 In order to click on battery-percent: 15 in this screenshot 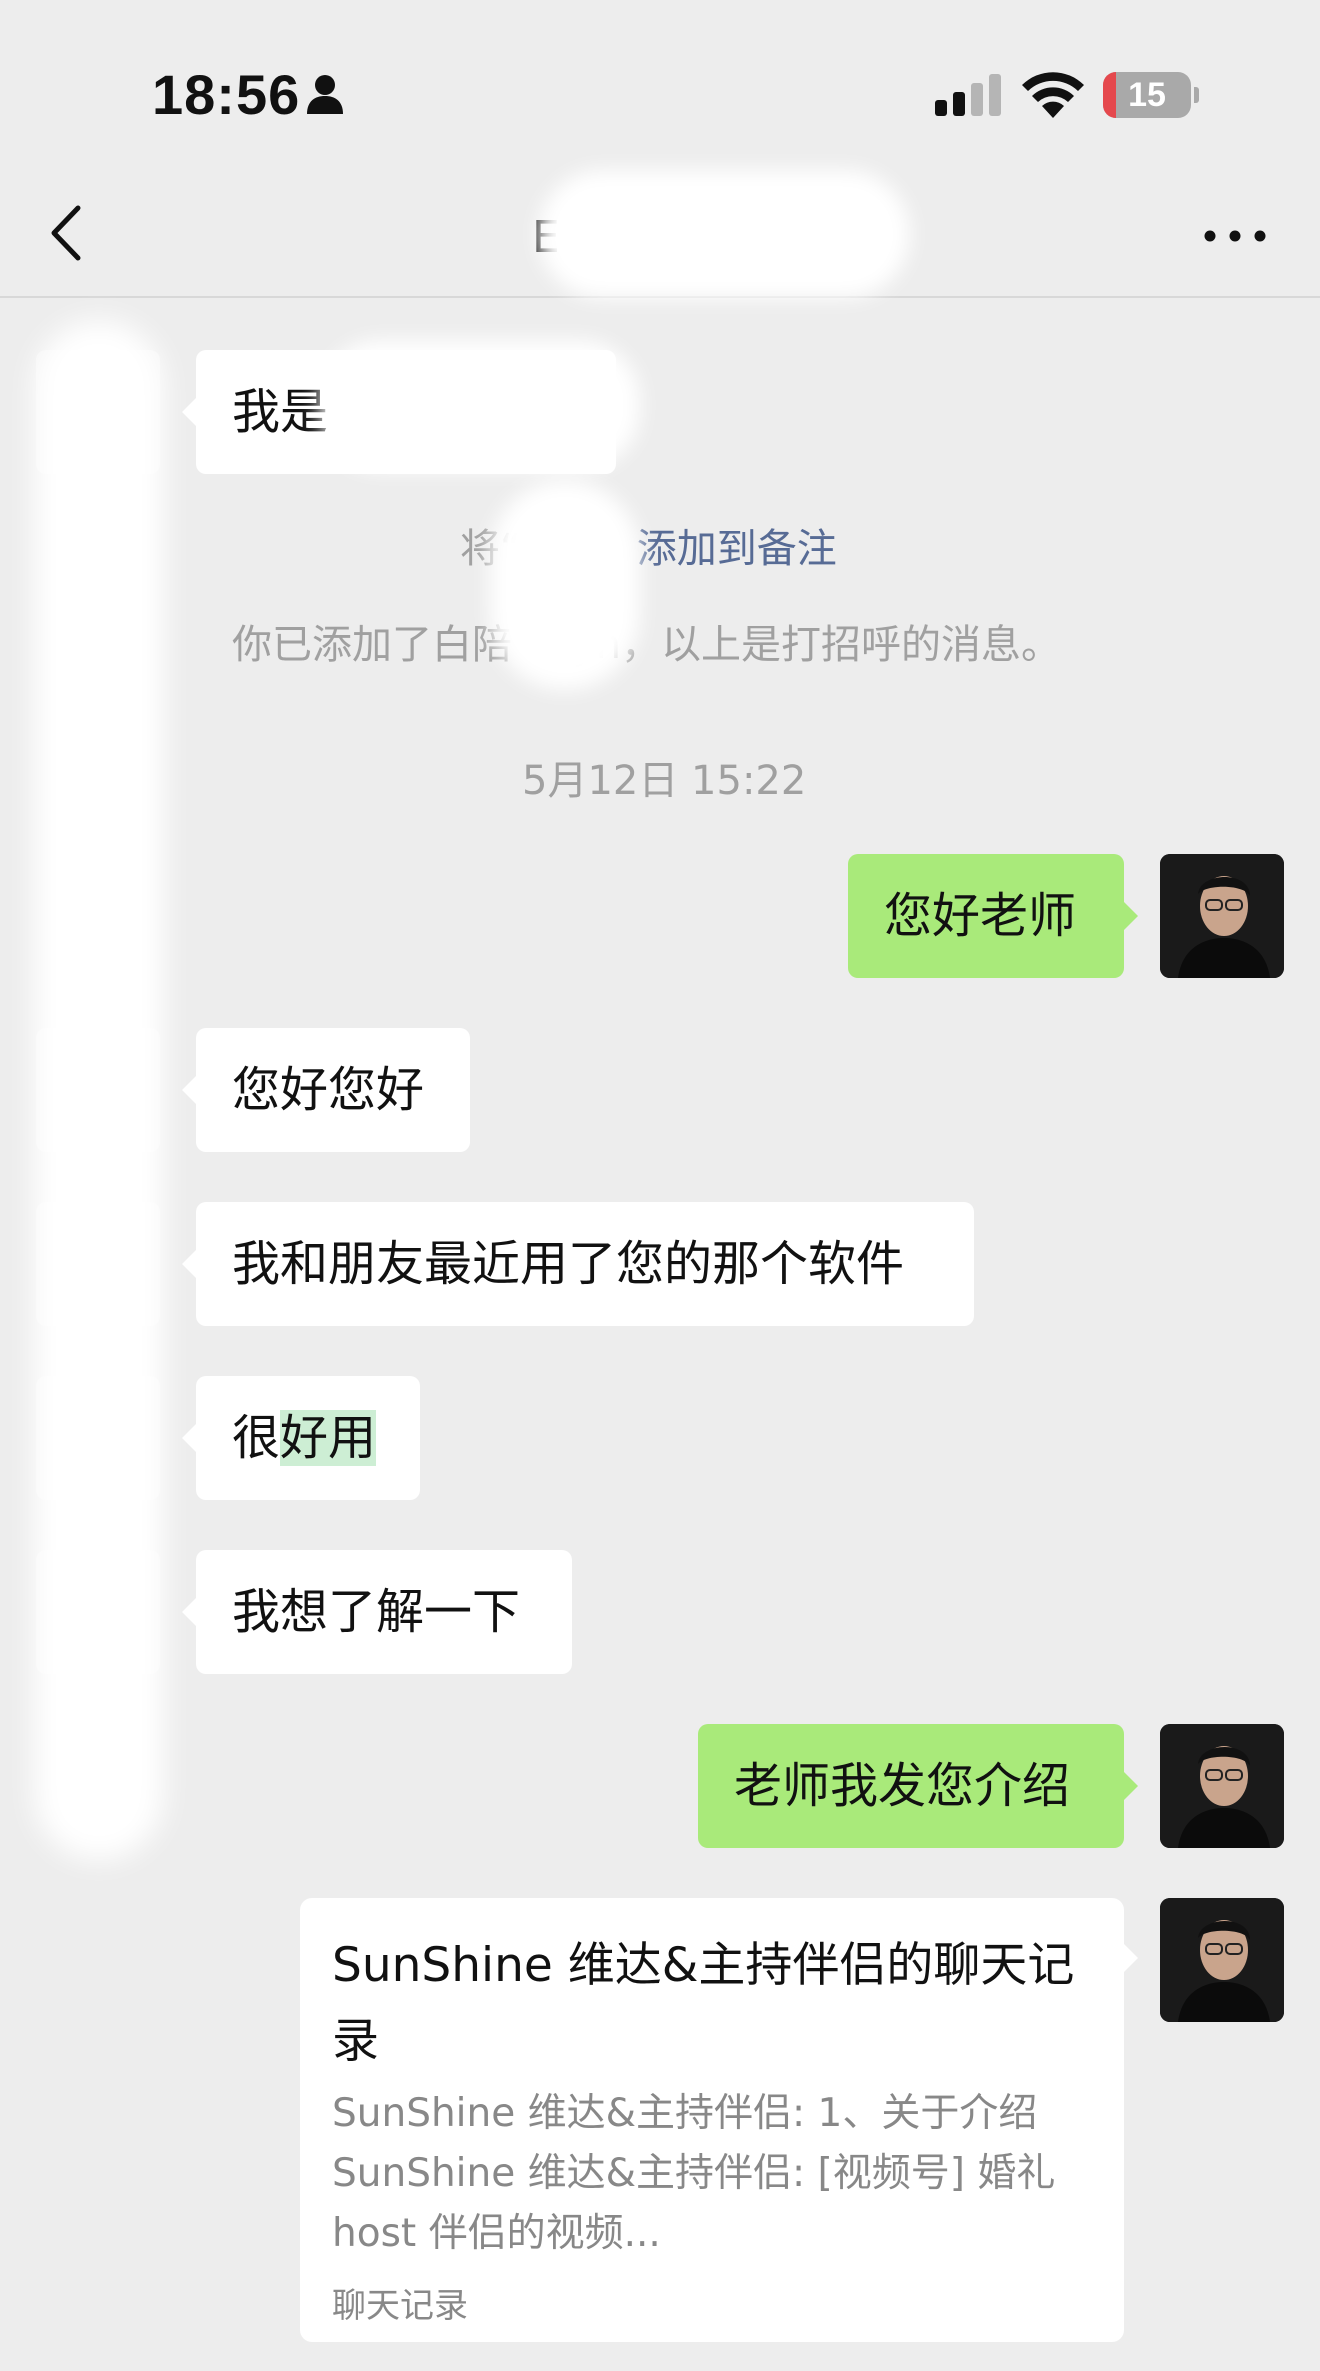, I will do `click(1147, 95)`.